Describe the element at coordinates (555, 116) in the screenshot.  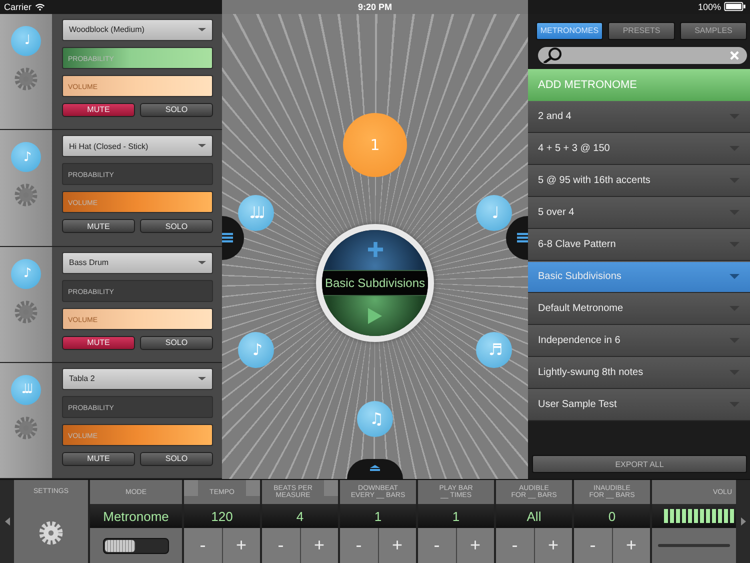
I see `metronome-name: 2 and 4` at that location.